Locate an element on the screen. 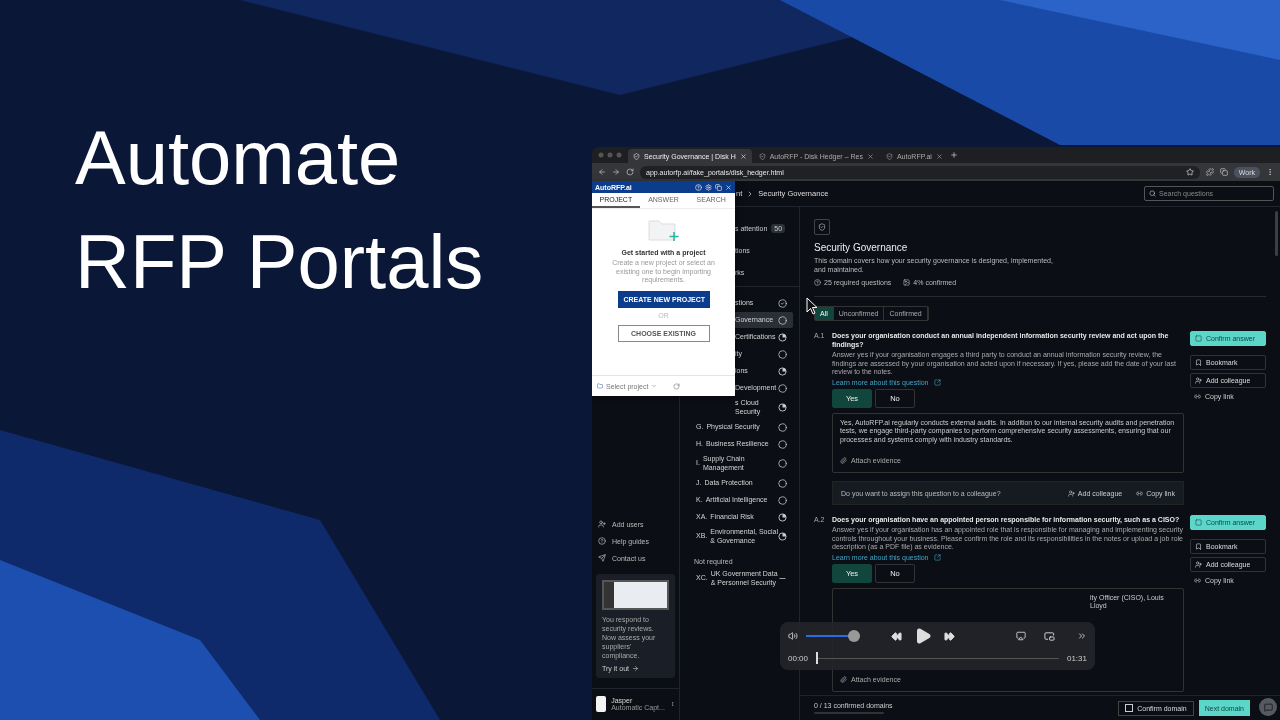 This screenshot has height=720, width=1280. domain-icon is located at coordinates (822, 227).